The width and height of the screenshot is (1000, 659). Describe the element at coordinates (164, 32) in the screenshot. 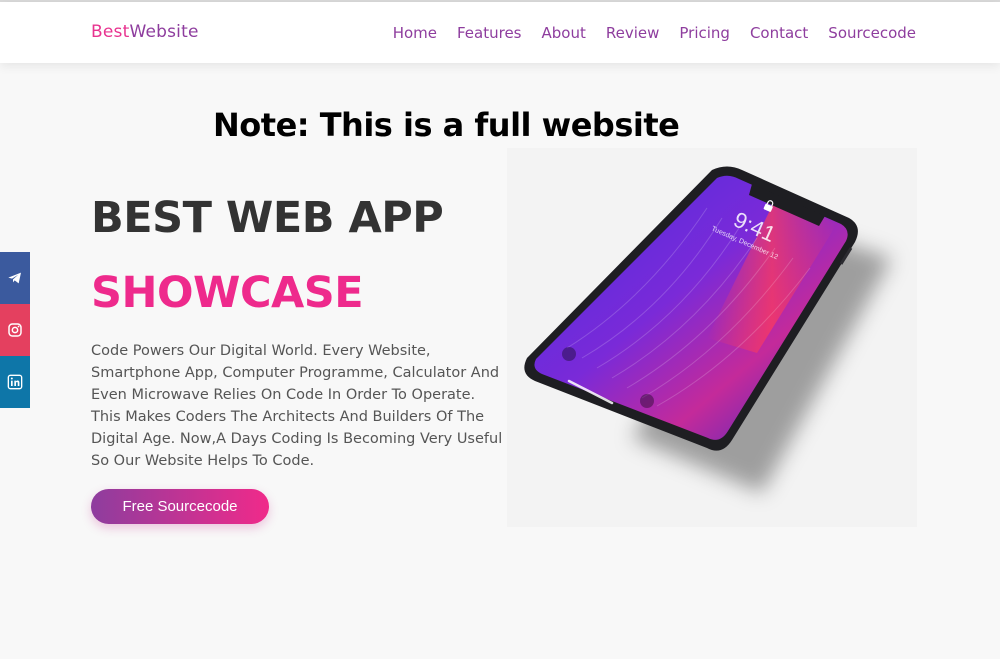

I see `logo-website-text: Website` at that location.